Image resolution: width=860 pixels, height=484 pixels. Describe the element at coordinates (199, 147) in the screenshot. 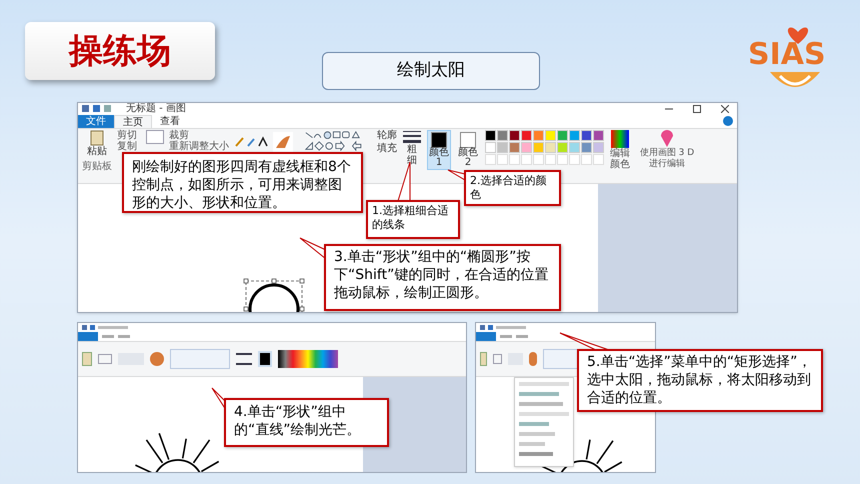

I see `resize-button: 重新调整大小` at that location.